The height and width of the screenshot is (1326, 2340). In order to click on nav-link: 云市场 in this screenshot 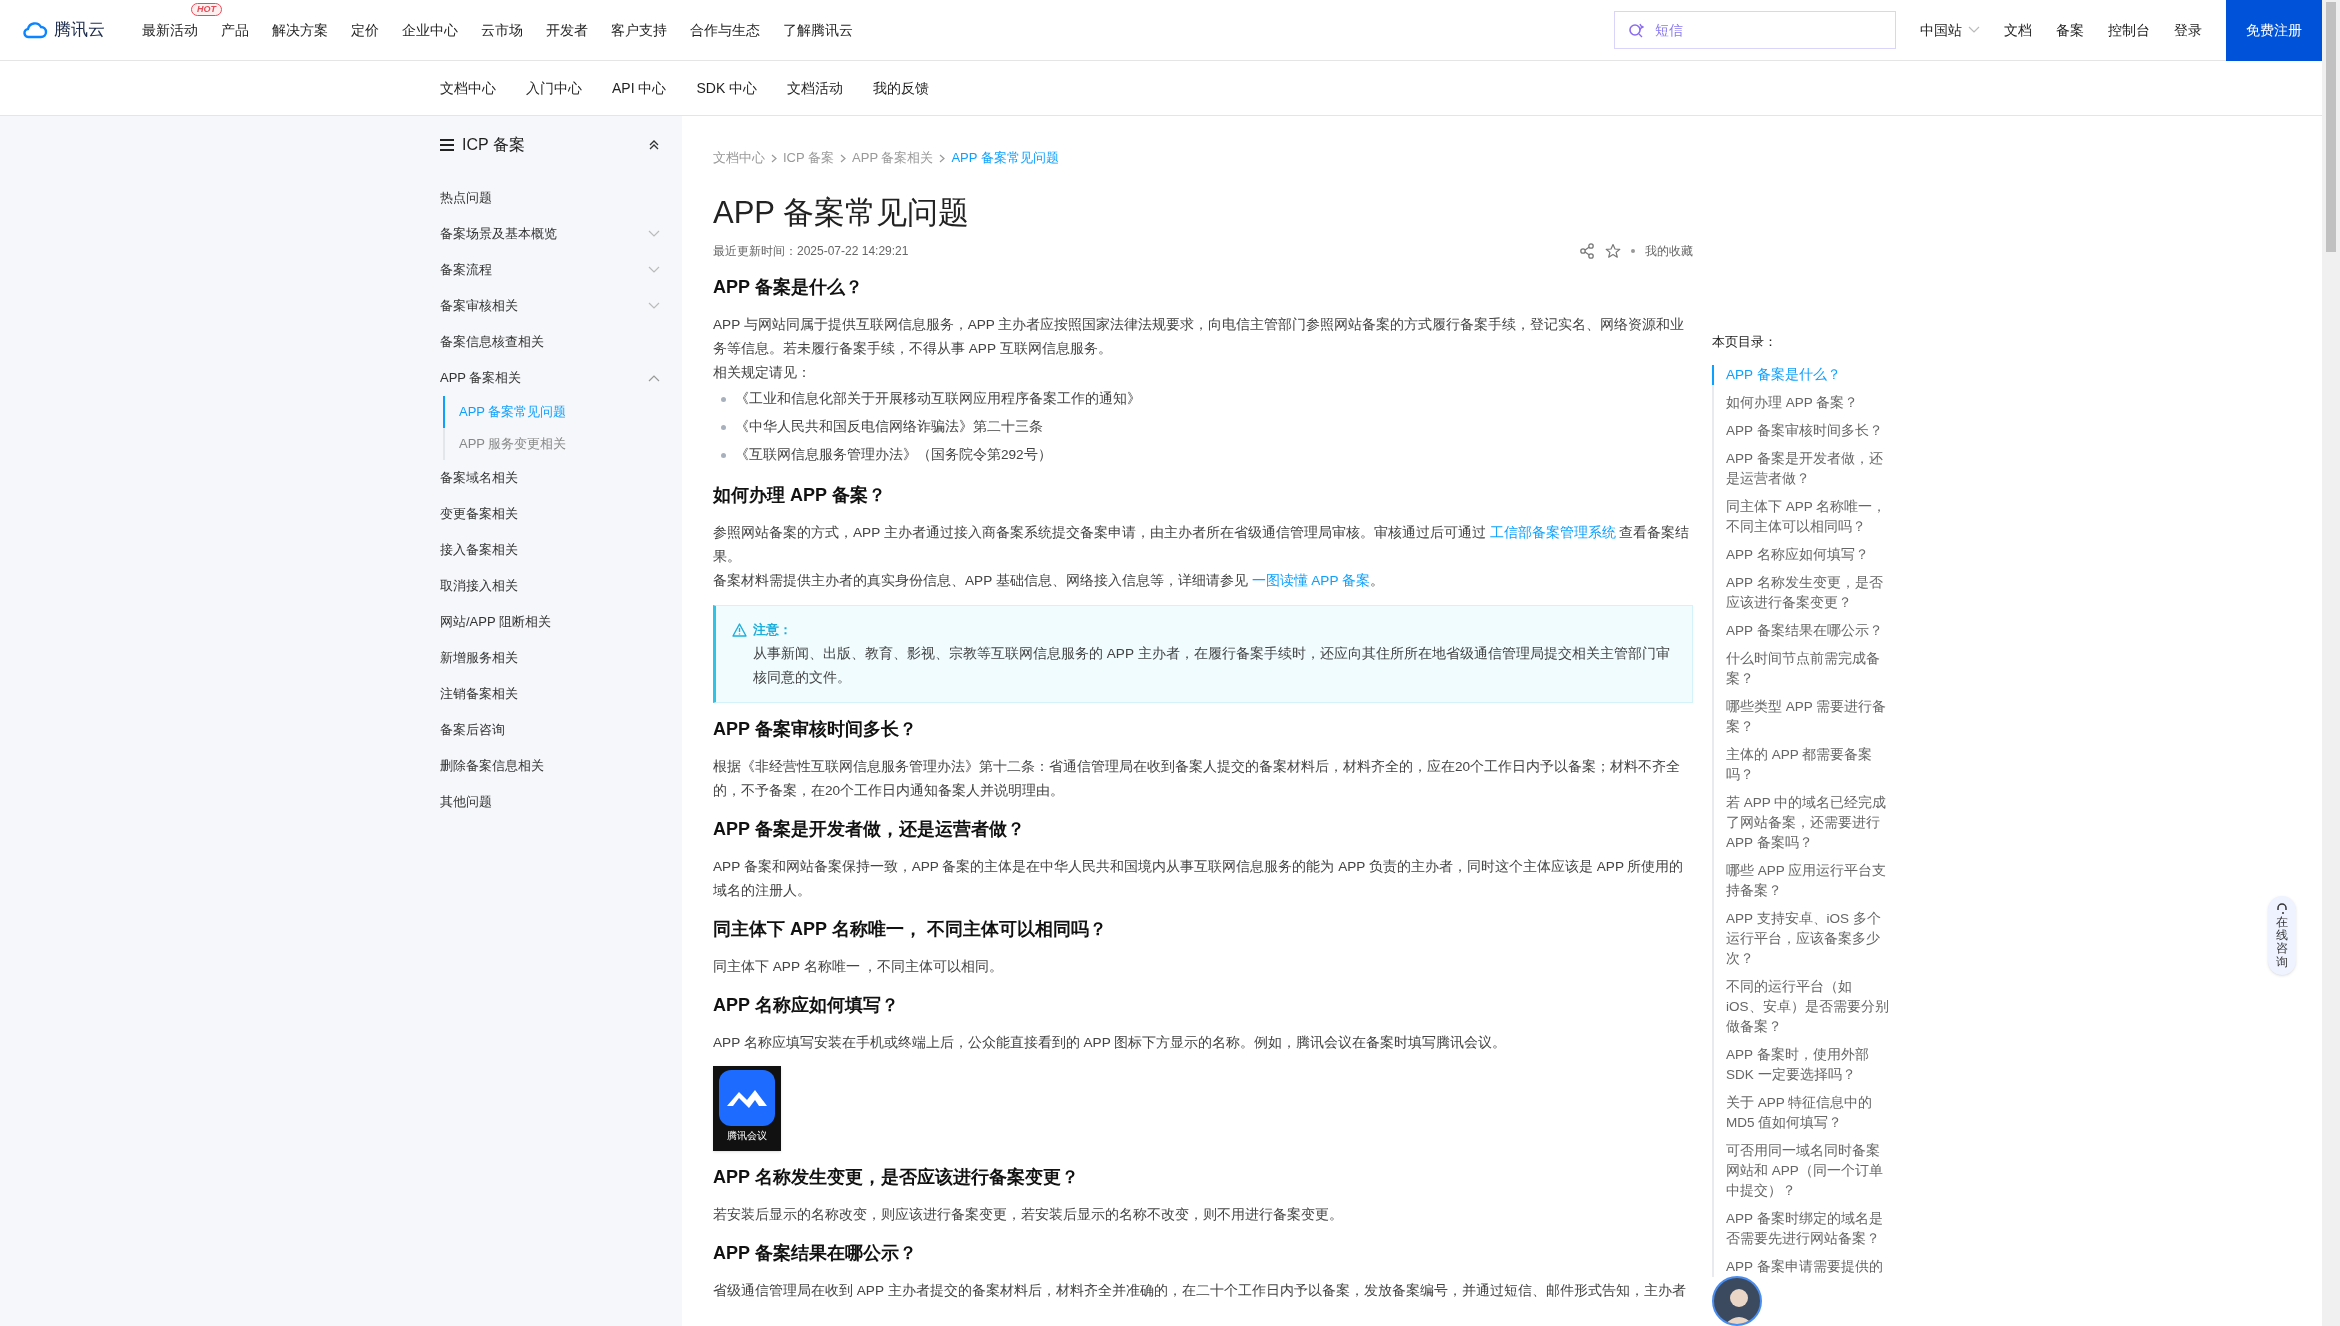, I will do `click(502, 30)`.